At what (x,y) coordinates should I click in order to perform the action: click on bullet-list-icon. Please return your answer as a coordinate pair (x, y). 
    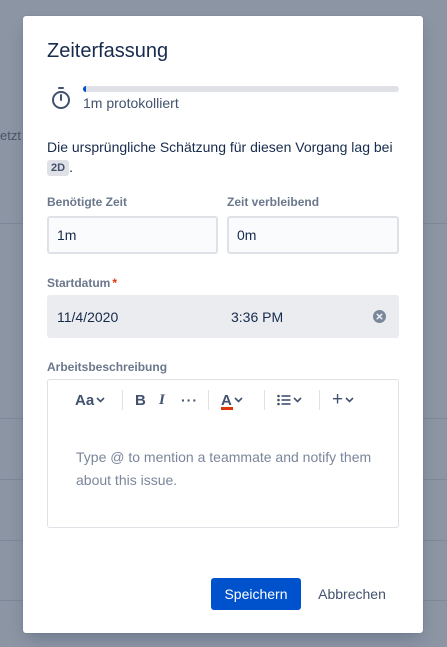
    Looking at the image, I should click on (284, 400).